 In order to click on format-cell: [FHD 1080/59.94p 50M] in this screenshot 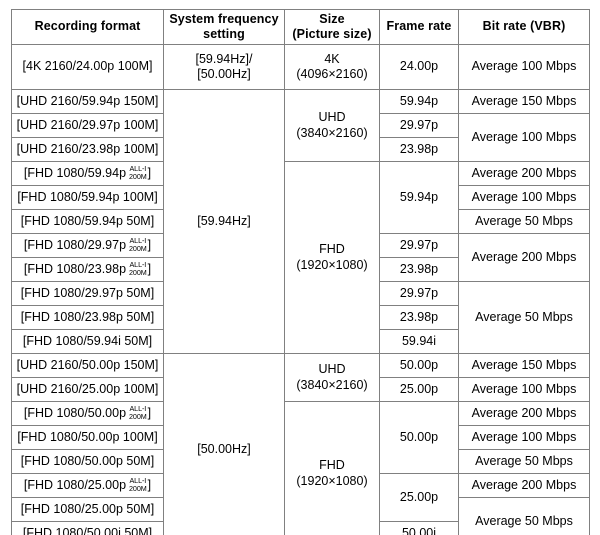, I will do `click(87, 221)`.